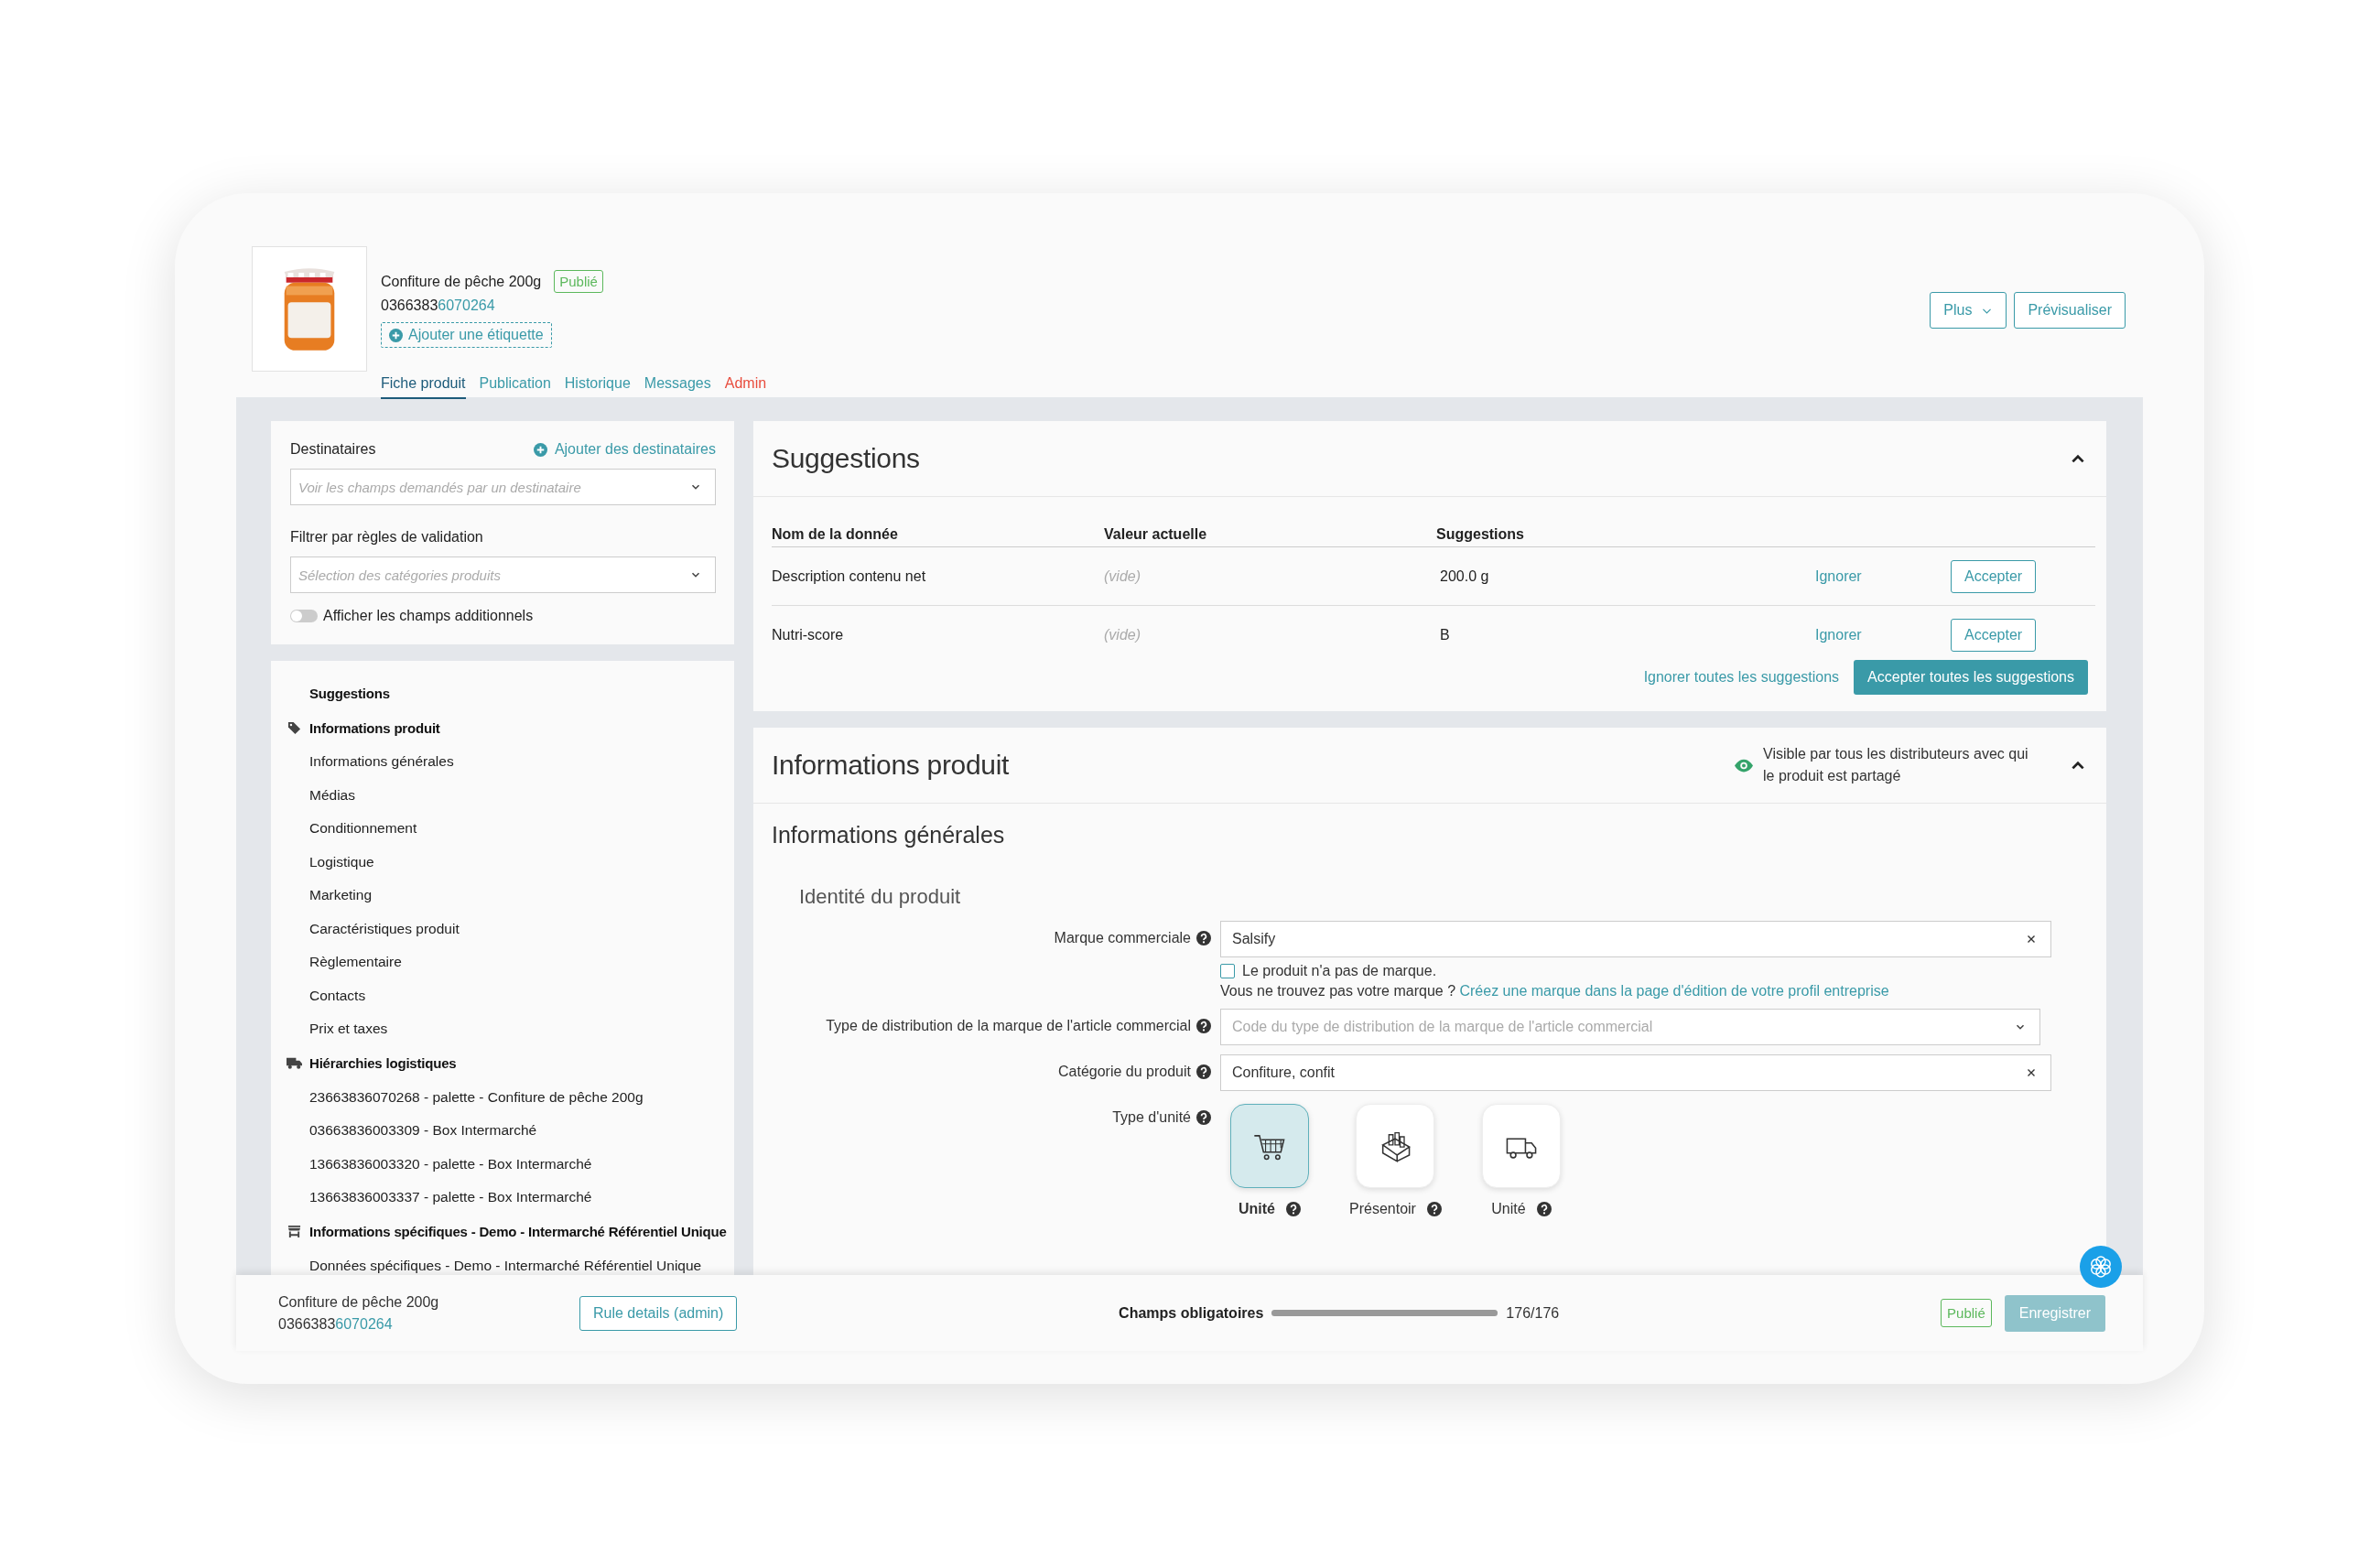 The image size is (2380, 1556). What do you see at coordinates (506, 1198) in the screenshot?
I see `nav-link: 13663836003337 - palette - Box Intermarché` at bounding box center [506, 1198].